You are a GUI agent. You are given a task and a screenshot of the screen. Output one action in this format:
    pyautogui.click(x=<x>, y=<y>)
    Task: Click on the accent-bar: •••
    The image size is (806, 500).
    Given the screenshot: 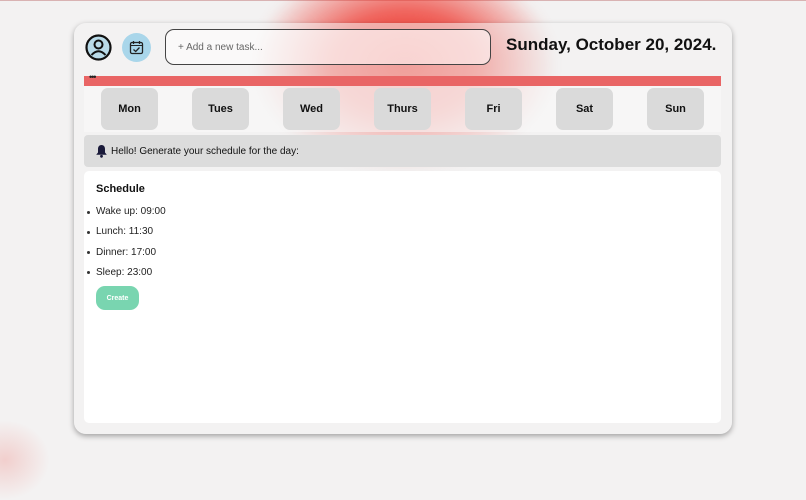 What is the action you would take?
    pyautogui.click(x=402, y=79)
    